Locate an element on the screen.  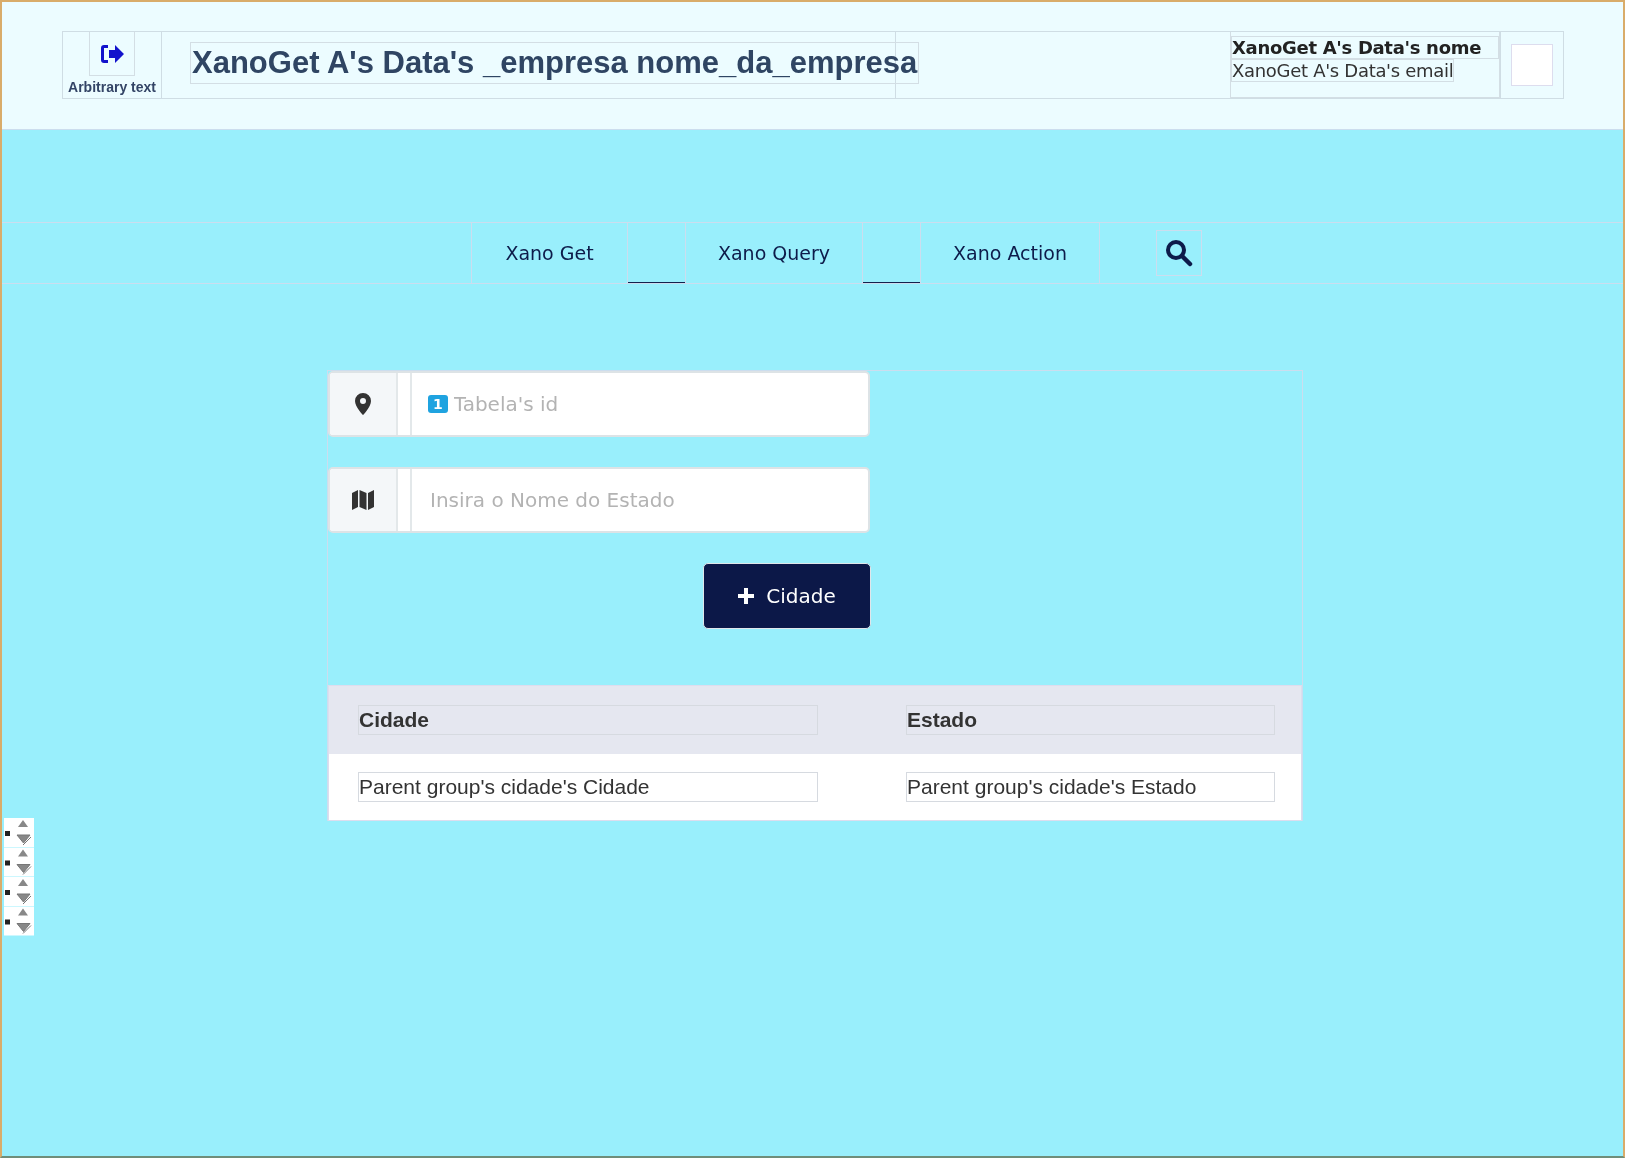
column-header: Cidade is located at coordinates (588, 720).